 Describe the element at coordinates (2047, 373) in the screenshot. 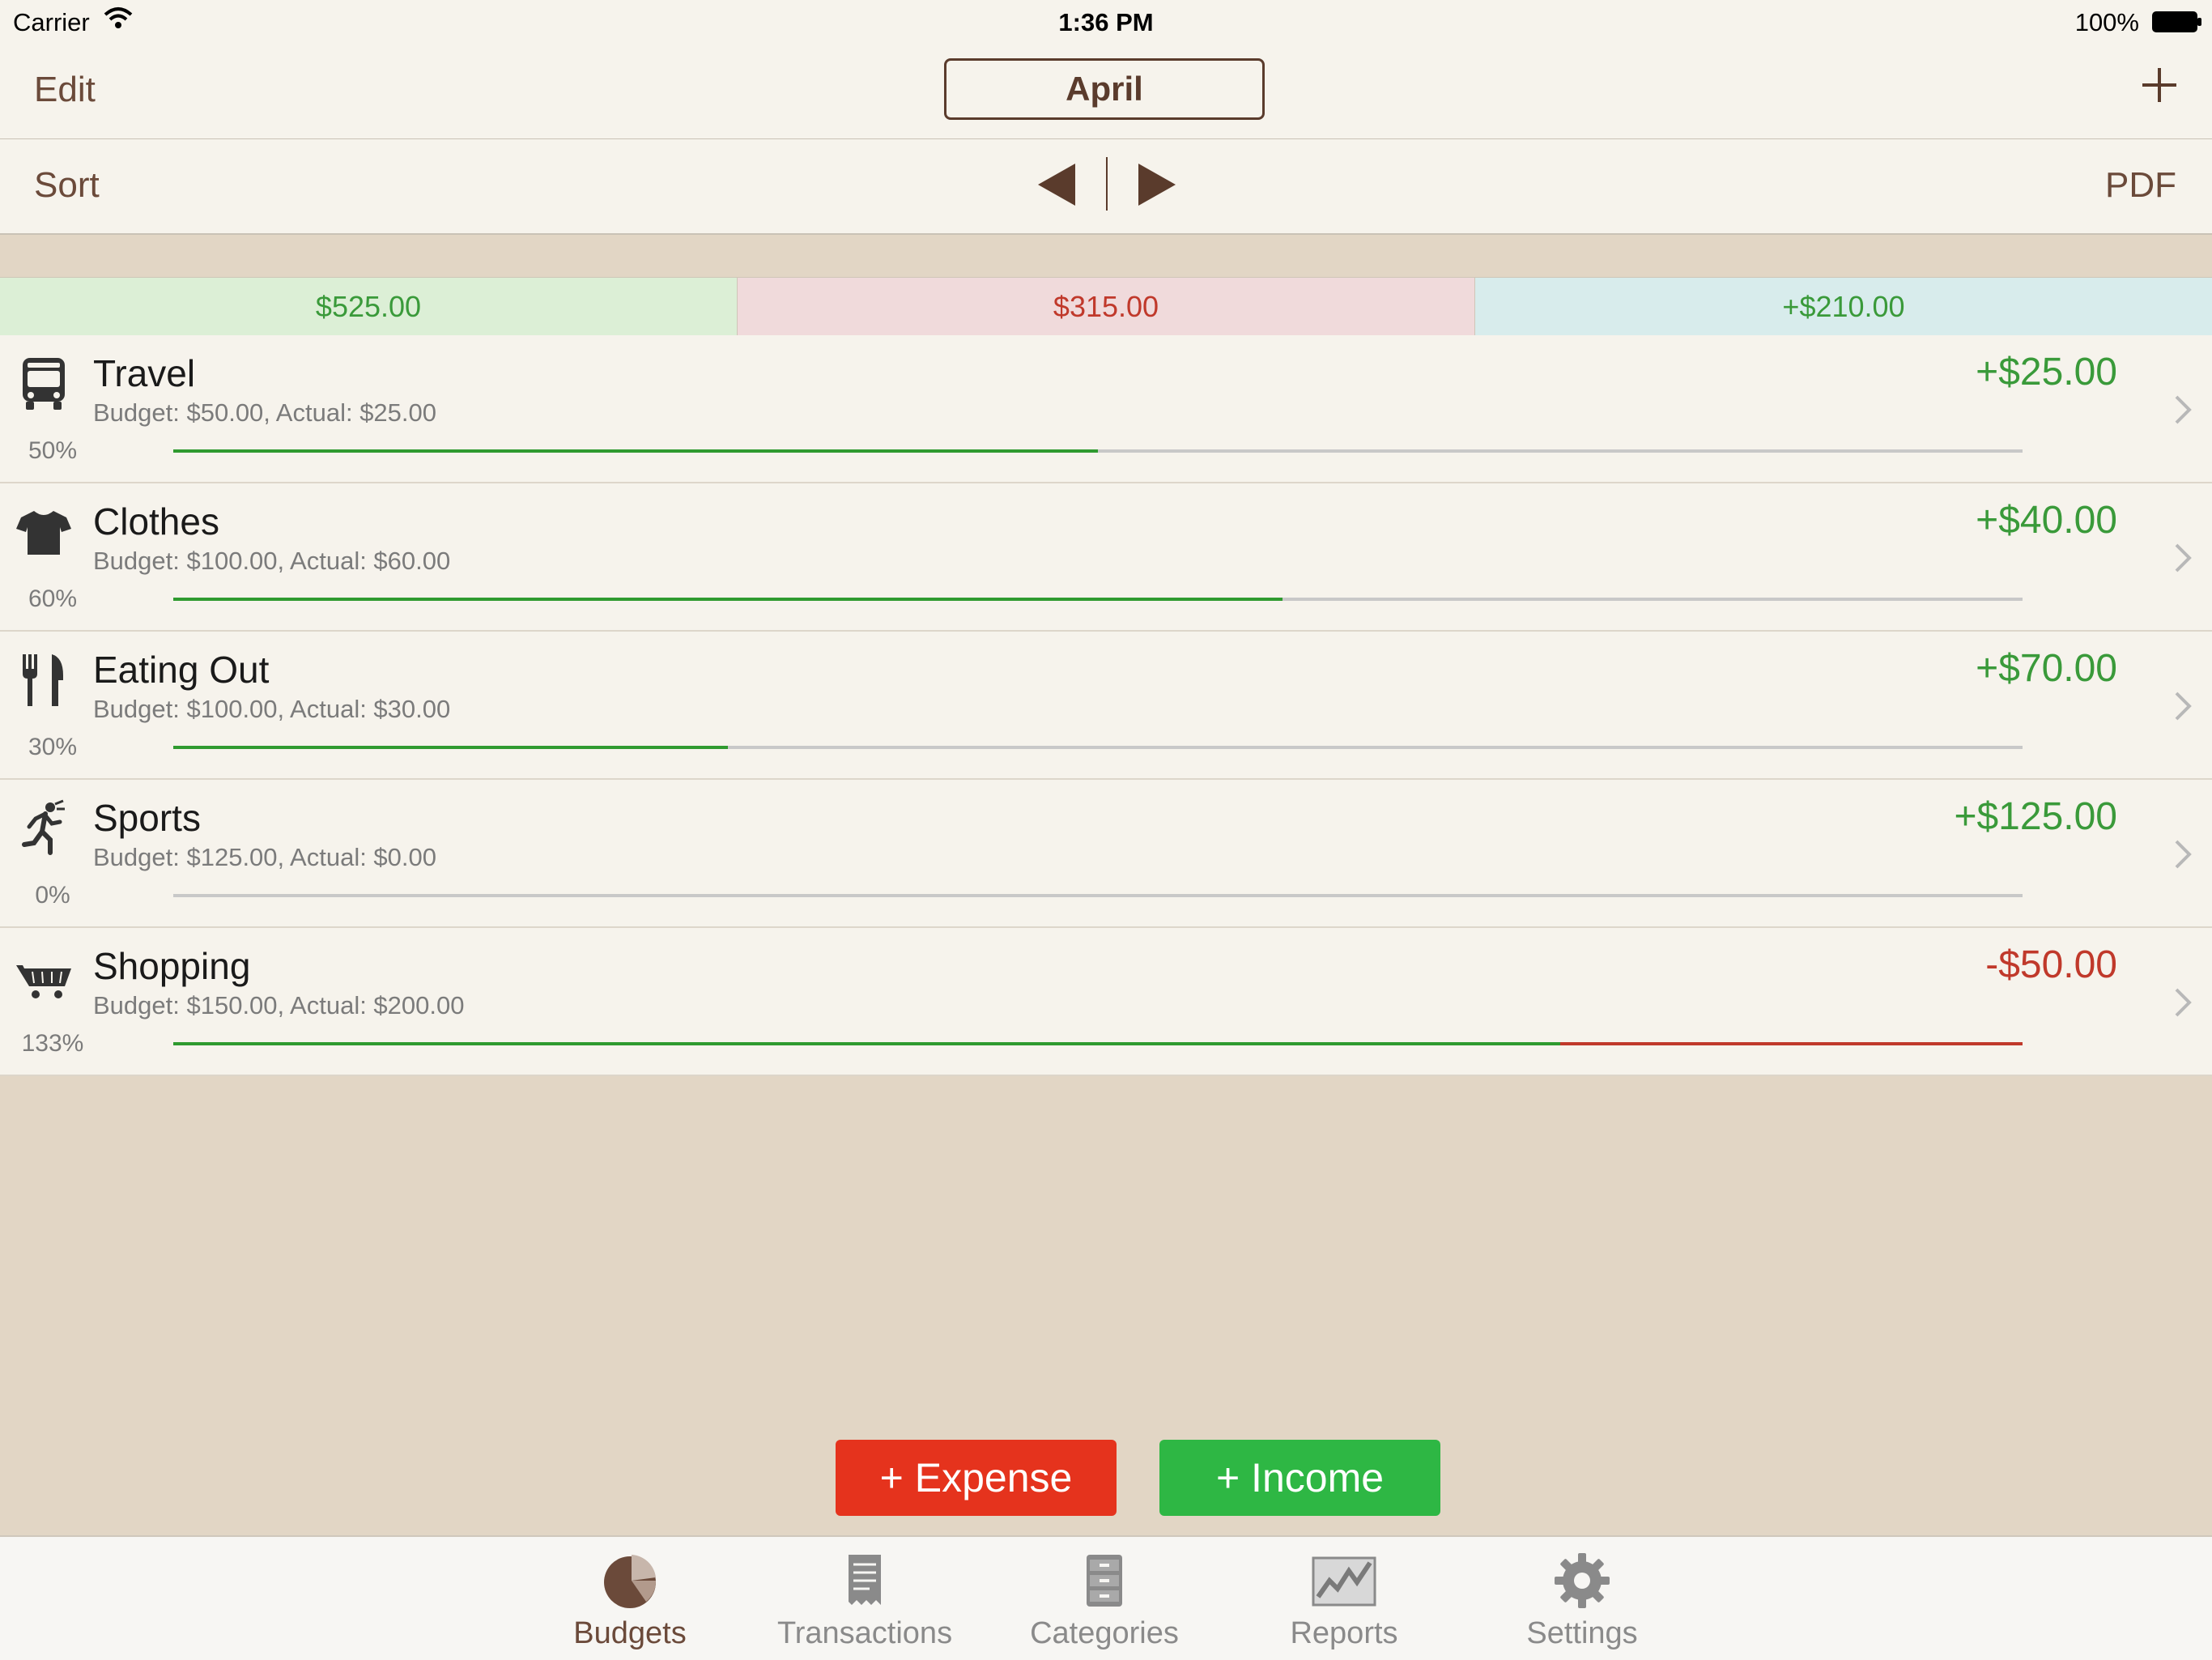

I see `category-difference: +$25.00` at that location.